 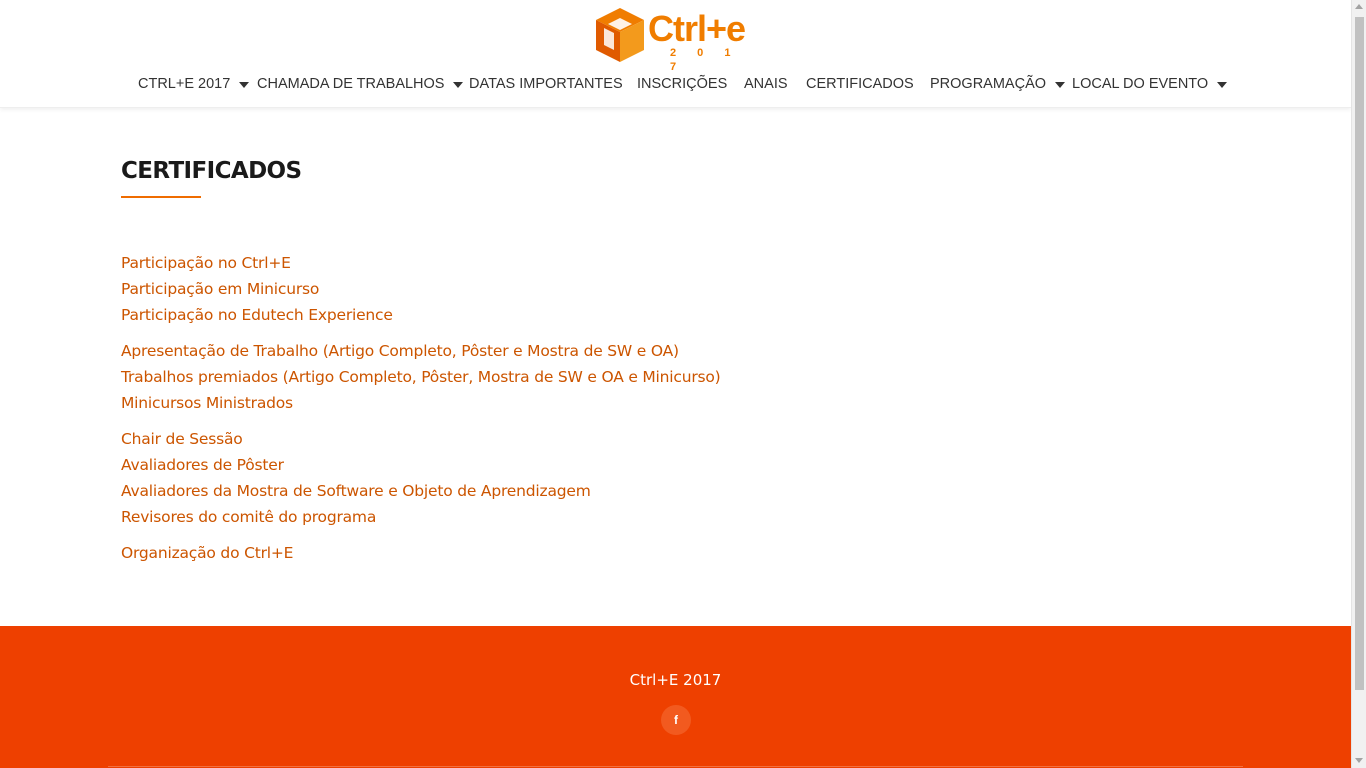 What do you see at coordinates (521, 315) in the screenshot?
I see `link-participacao-edutech: Participação no Edutech Experience` at bounding box center [521, 315].